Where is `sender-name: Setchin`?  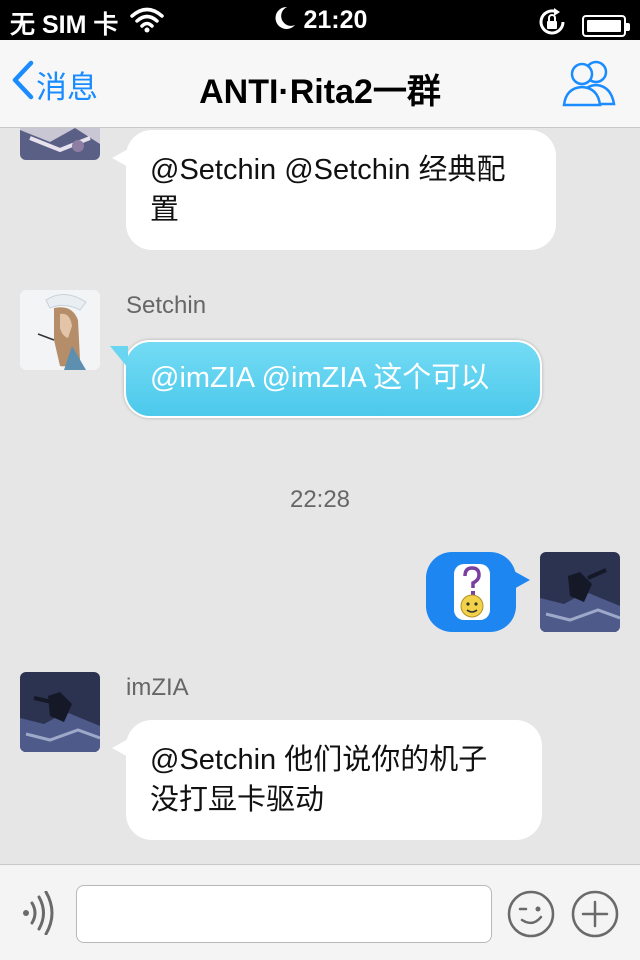 sender-name: Setchin is located at coordinates (166, 305).